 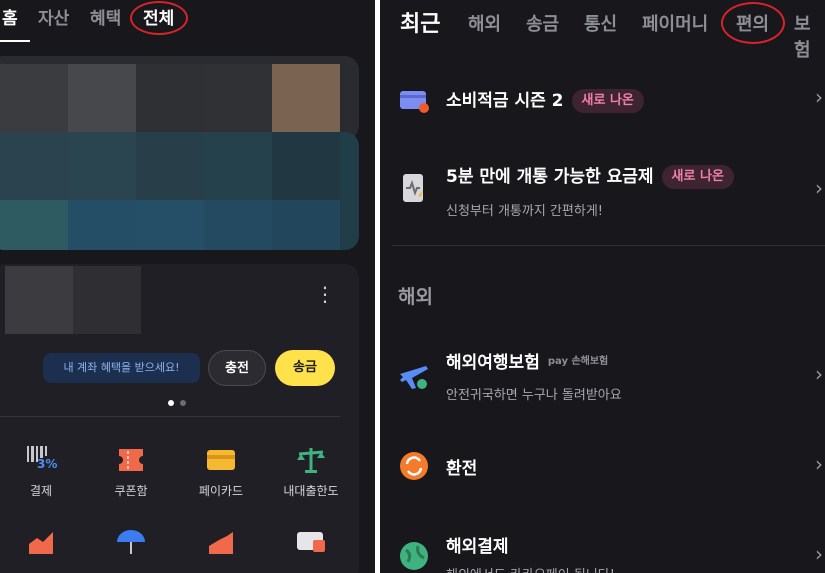 What do you see at coordinates (675, 23) in the screenshot?
I see `tab-paymoney: 페이머니` at bounding box center [675, 23].